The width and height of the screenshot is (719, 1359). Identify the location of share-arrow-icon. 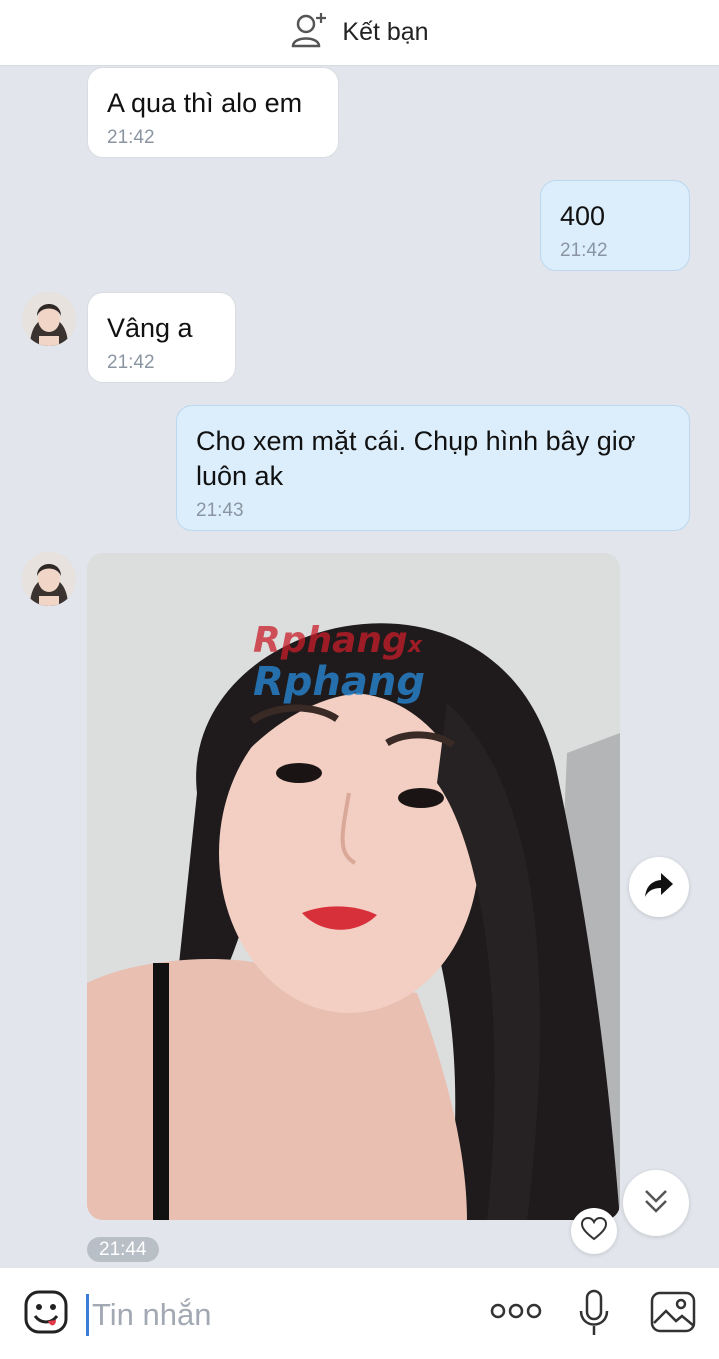
(659, 887).